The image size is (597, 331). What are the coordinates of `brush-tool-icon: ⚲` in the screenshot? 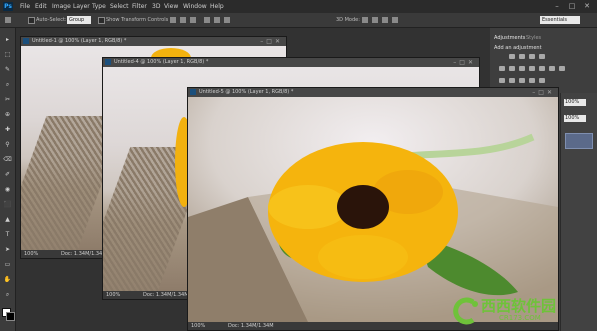 It's located at (7, 144).